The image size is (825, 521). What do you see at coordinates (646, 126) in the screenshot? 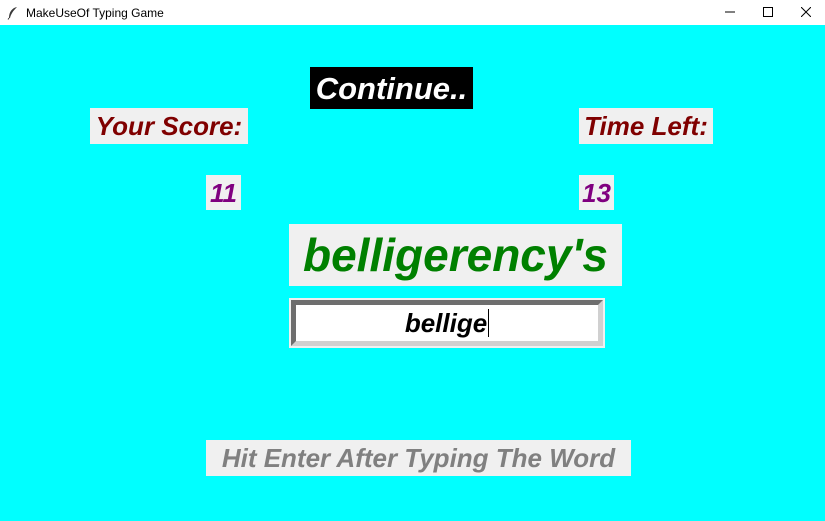
I see `time-heading: Time Left:` at bounding box center [646, 126].